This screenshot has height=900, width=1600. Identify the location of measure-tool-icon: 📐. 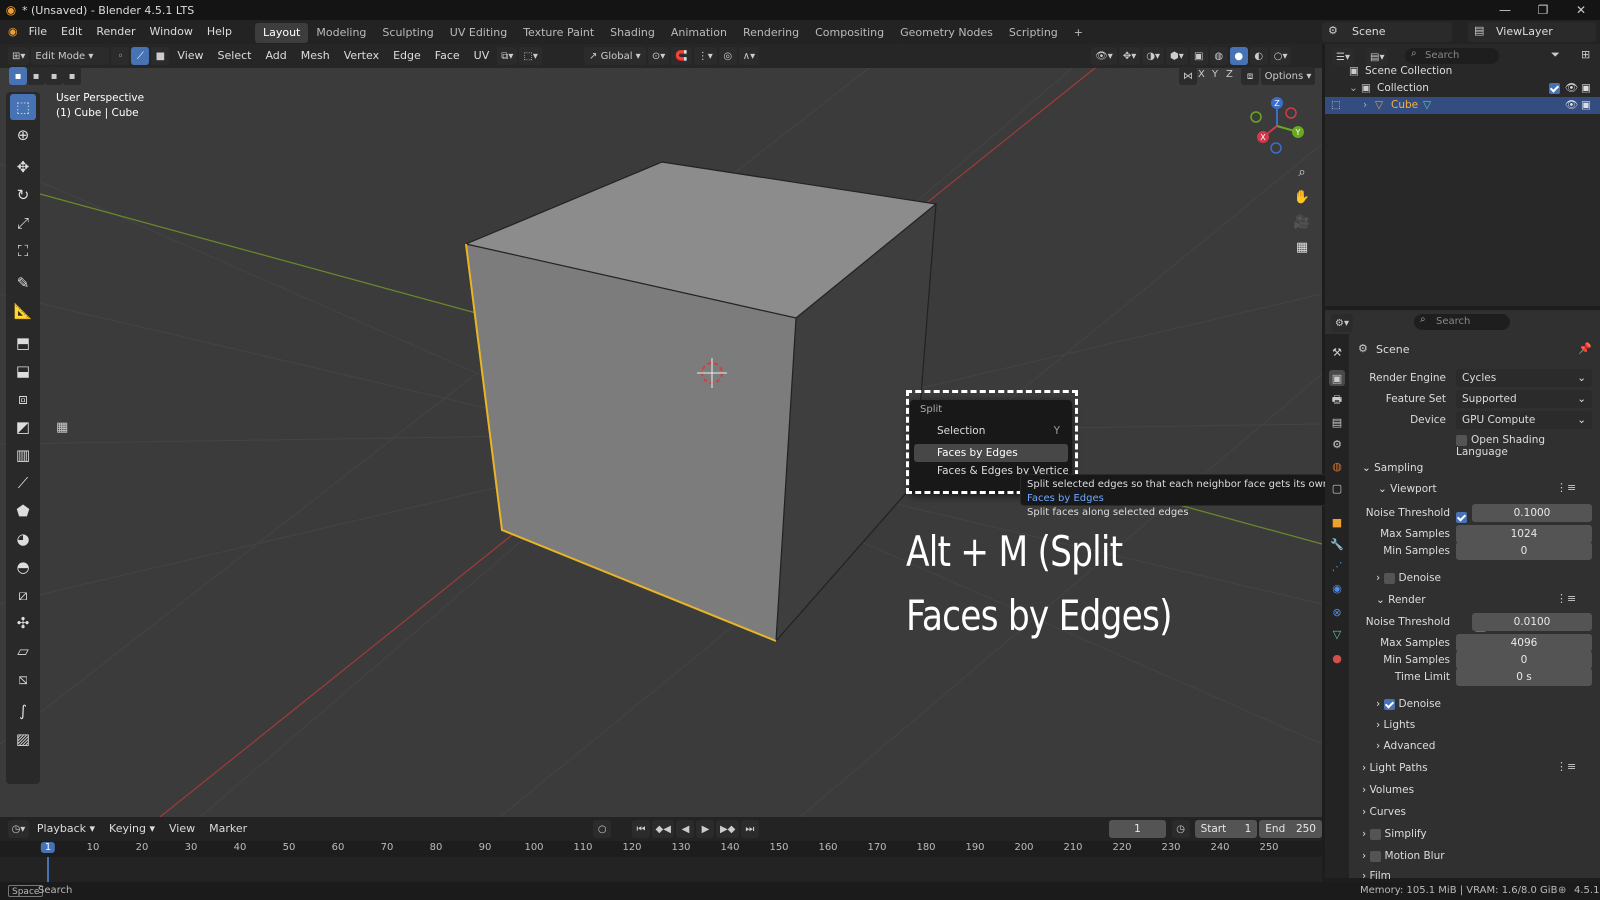
(23, 311).